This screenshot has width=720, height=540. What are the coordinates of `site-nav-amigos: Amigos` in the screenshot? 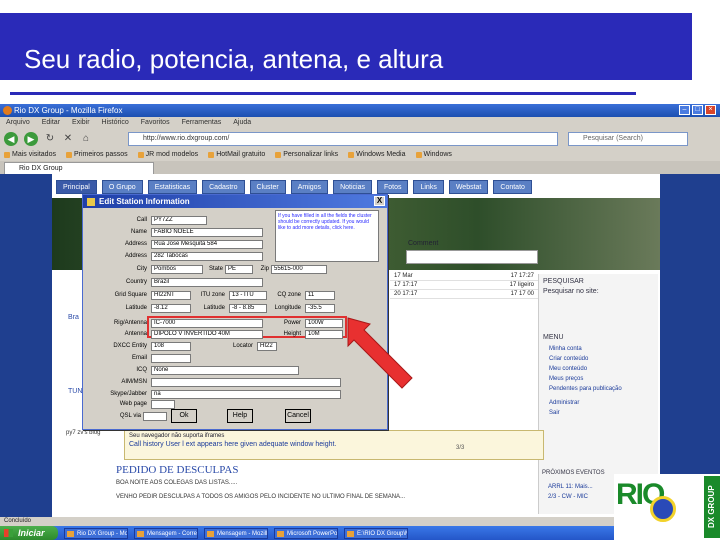 It's located at (309, 187).